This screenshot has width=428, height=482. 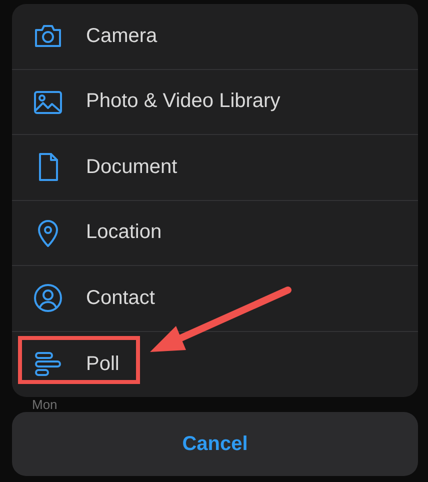 What do you see at coordinates (215, 233) in the screenshot?
I see `menu-item: Location` at bounding box center [215, 233].